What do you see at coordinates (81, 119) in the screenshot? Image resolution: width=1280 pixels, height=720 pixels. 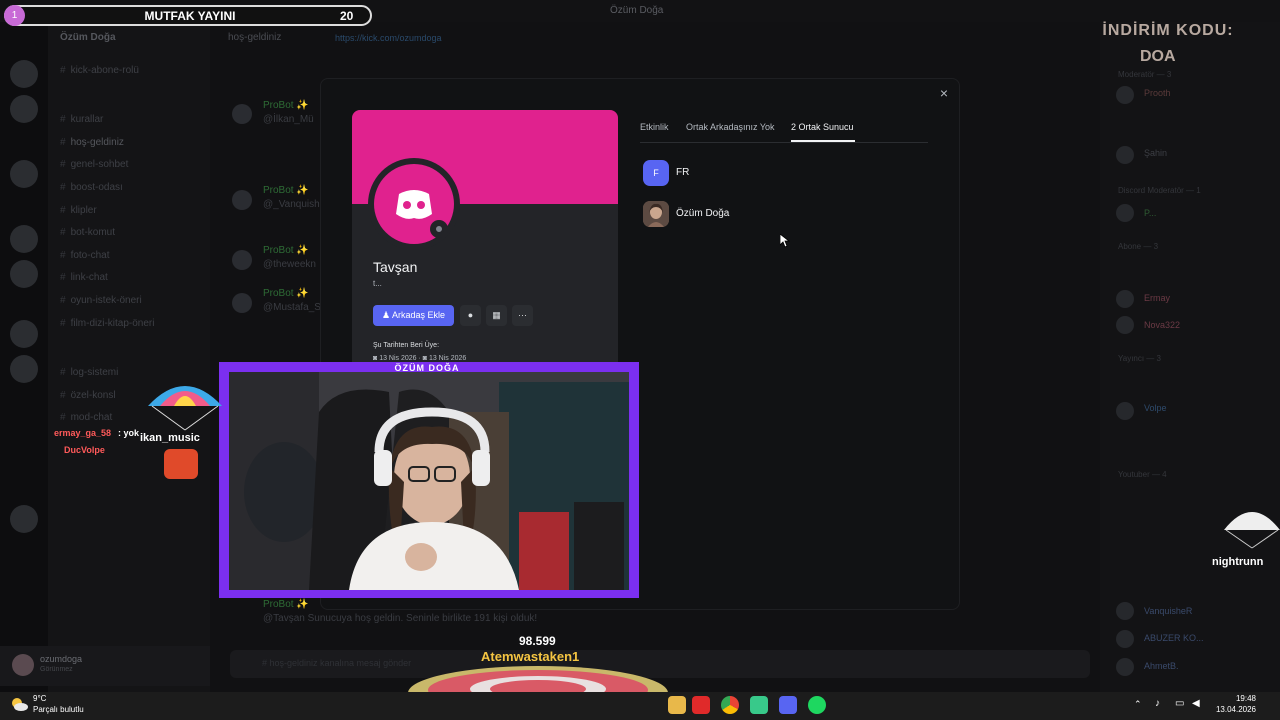 I see `channel-item: # kurallar` at bounding box center [81, 119].